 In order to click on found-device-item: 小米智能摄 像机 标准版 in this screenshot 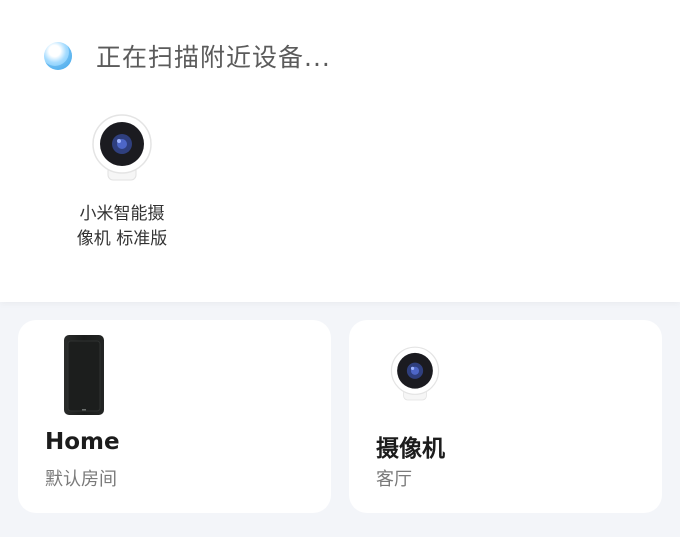, I will do `click(122, 182)`.